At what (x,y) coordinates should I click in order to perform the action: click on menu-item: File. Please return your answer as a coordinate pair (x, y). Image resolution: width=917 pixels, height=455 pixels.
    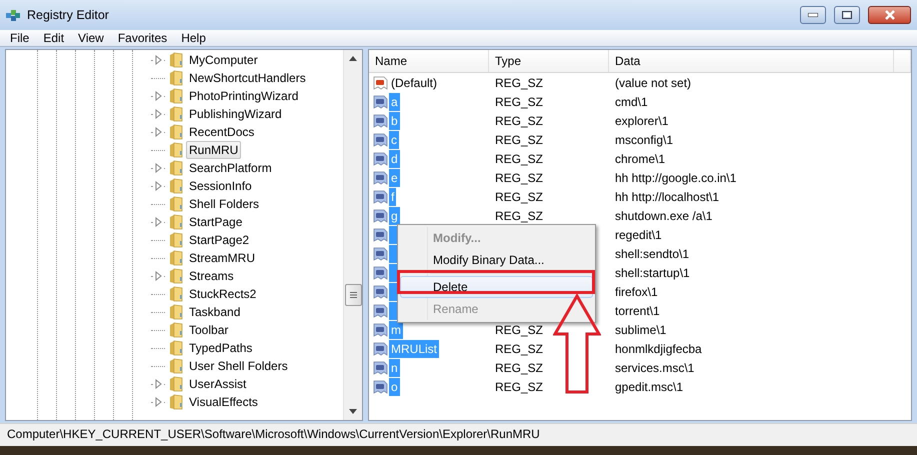
    Looking at the image, I should click on (19, 38).